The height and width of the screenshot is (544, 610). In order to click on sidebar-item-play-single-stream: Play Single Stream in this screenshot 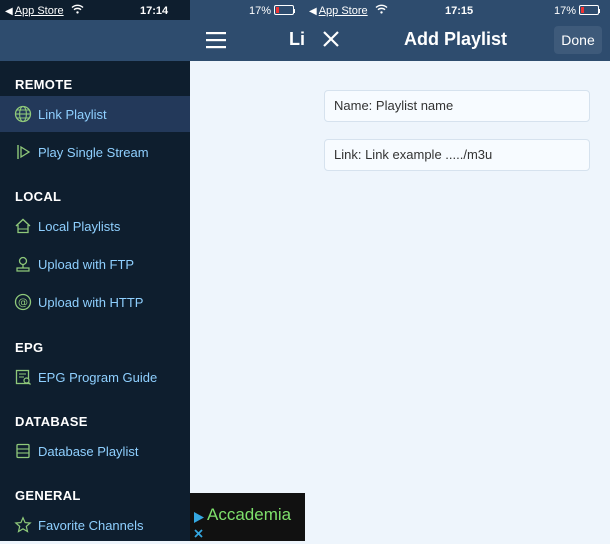, I will do `click(95, 152)`.